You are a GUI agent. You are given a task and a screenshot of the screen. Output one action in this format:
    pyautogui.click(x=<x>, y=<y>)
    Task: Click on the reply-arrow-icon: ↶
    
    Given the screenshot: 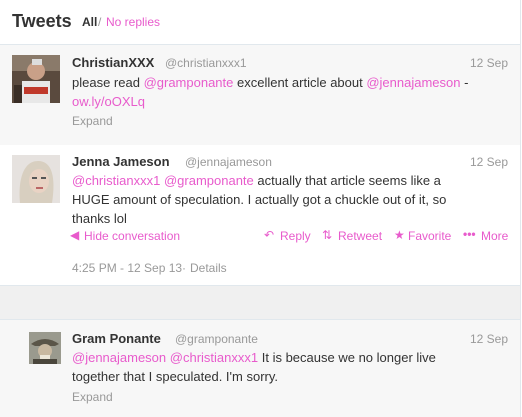 What is the action you would take?
    pyautogui.click(x=269, y=235)
    